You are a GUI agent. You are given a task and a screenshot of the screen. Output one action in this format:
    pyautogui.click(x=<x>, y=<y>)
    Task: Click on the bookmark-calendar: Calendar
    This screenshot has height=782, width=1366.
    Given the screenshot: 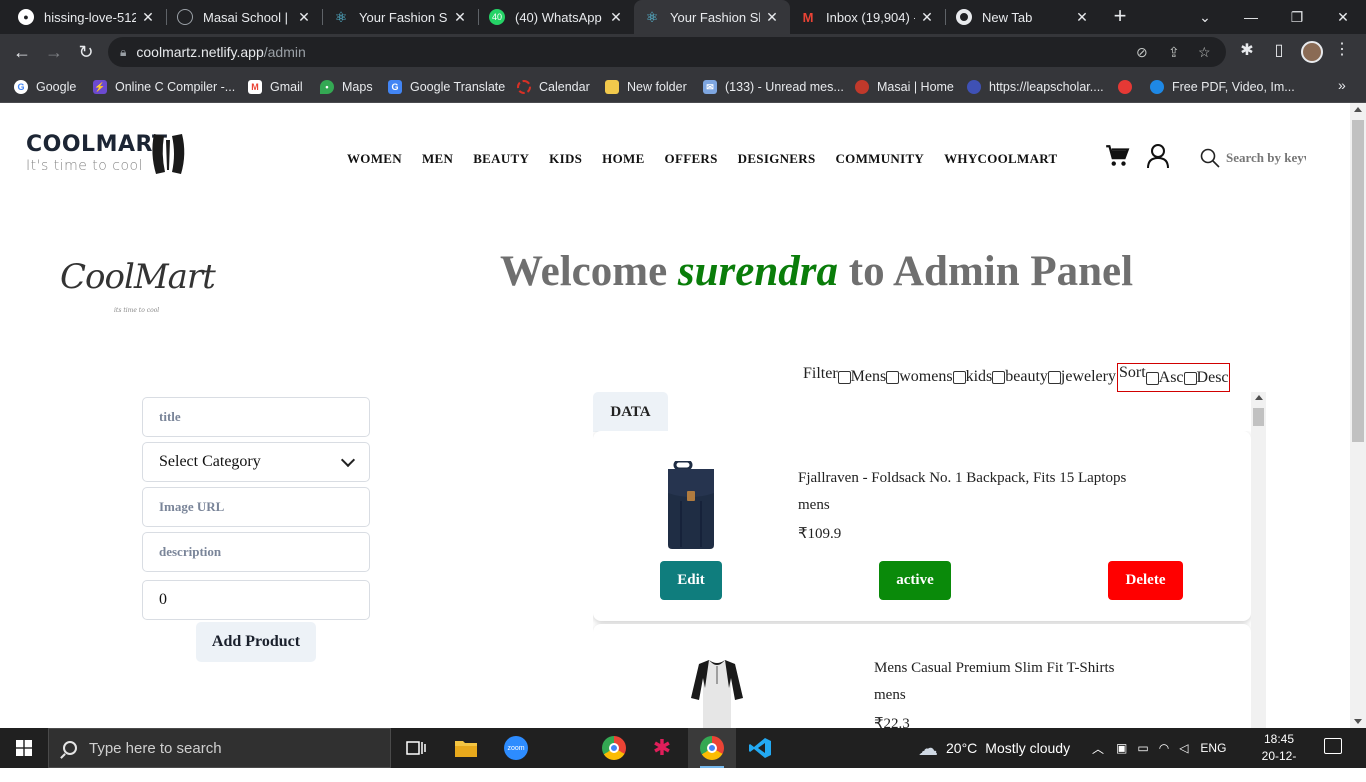 What is the action you would take?
    pyautogui.click(x=553, y=87)
    